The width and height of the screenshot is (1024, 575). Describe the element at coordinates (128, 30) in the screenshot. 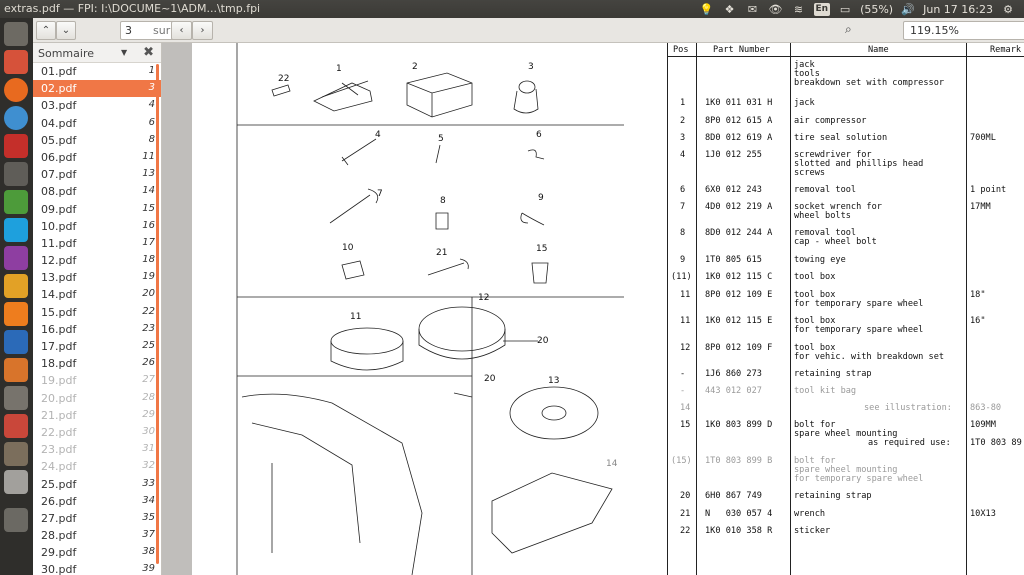

I see `current-page: 3` at that location.